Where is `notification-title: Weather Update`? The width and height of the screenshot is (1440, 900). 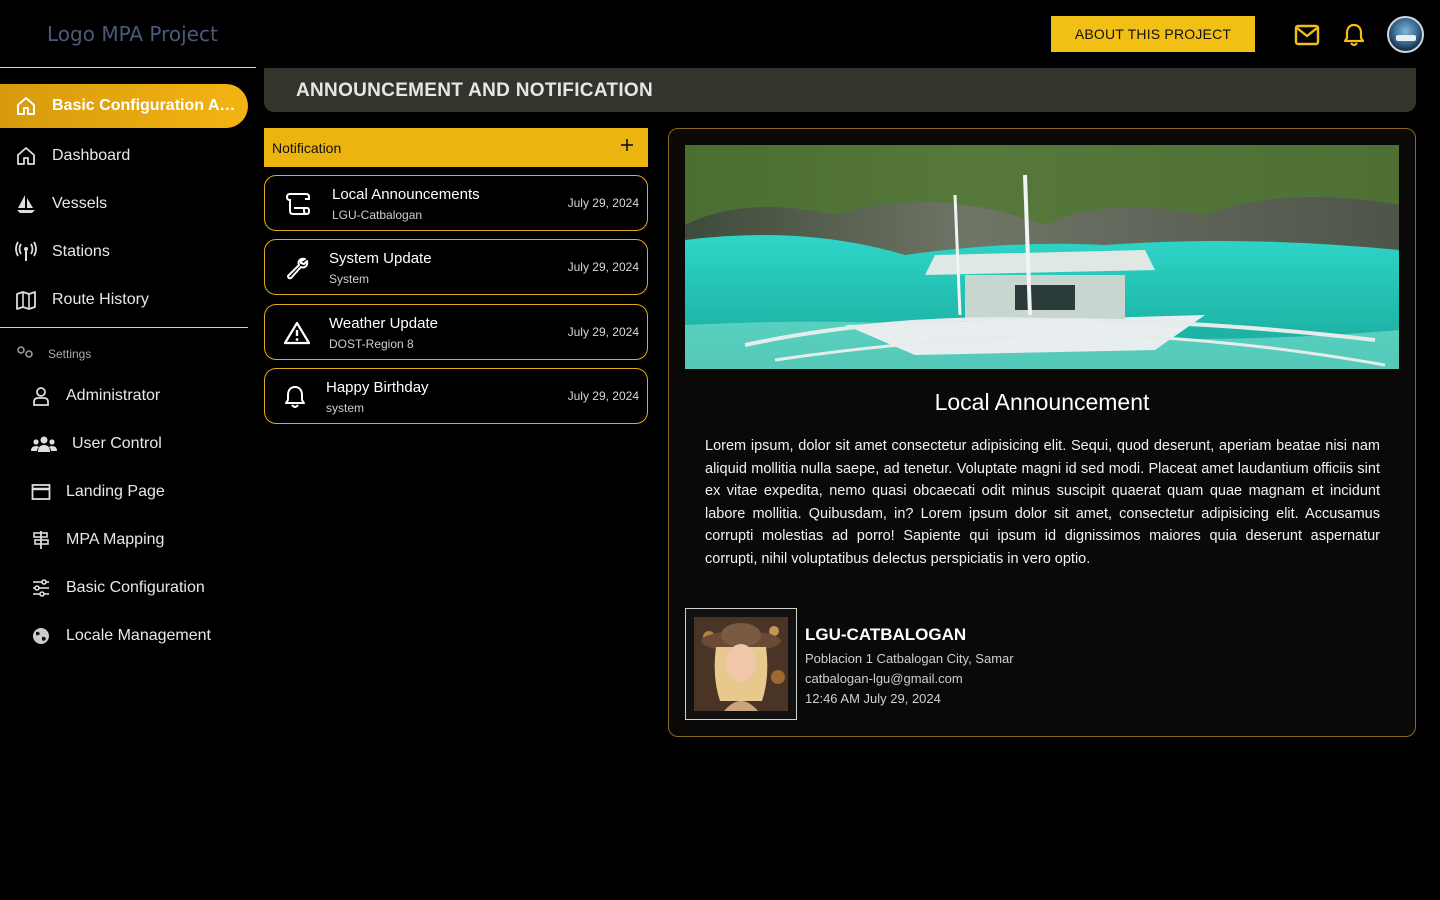 notification-title: Weather Update is located at coordinates (383, 323).